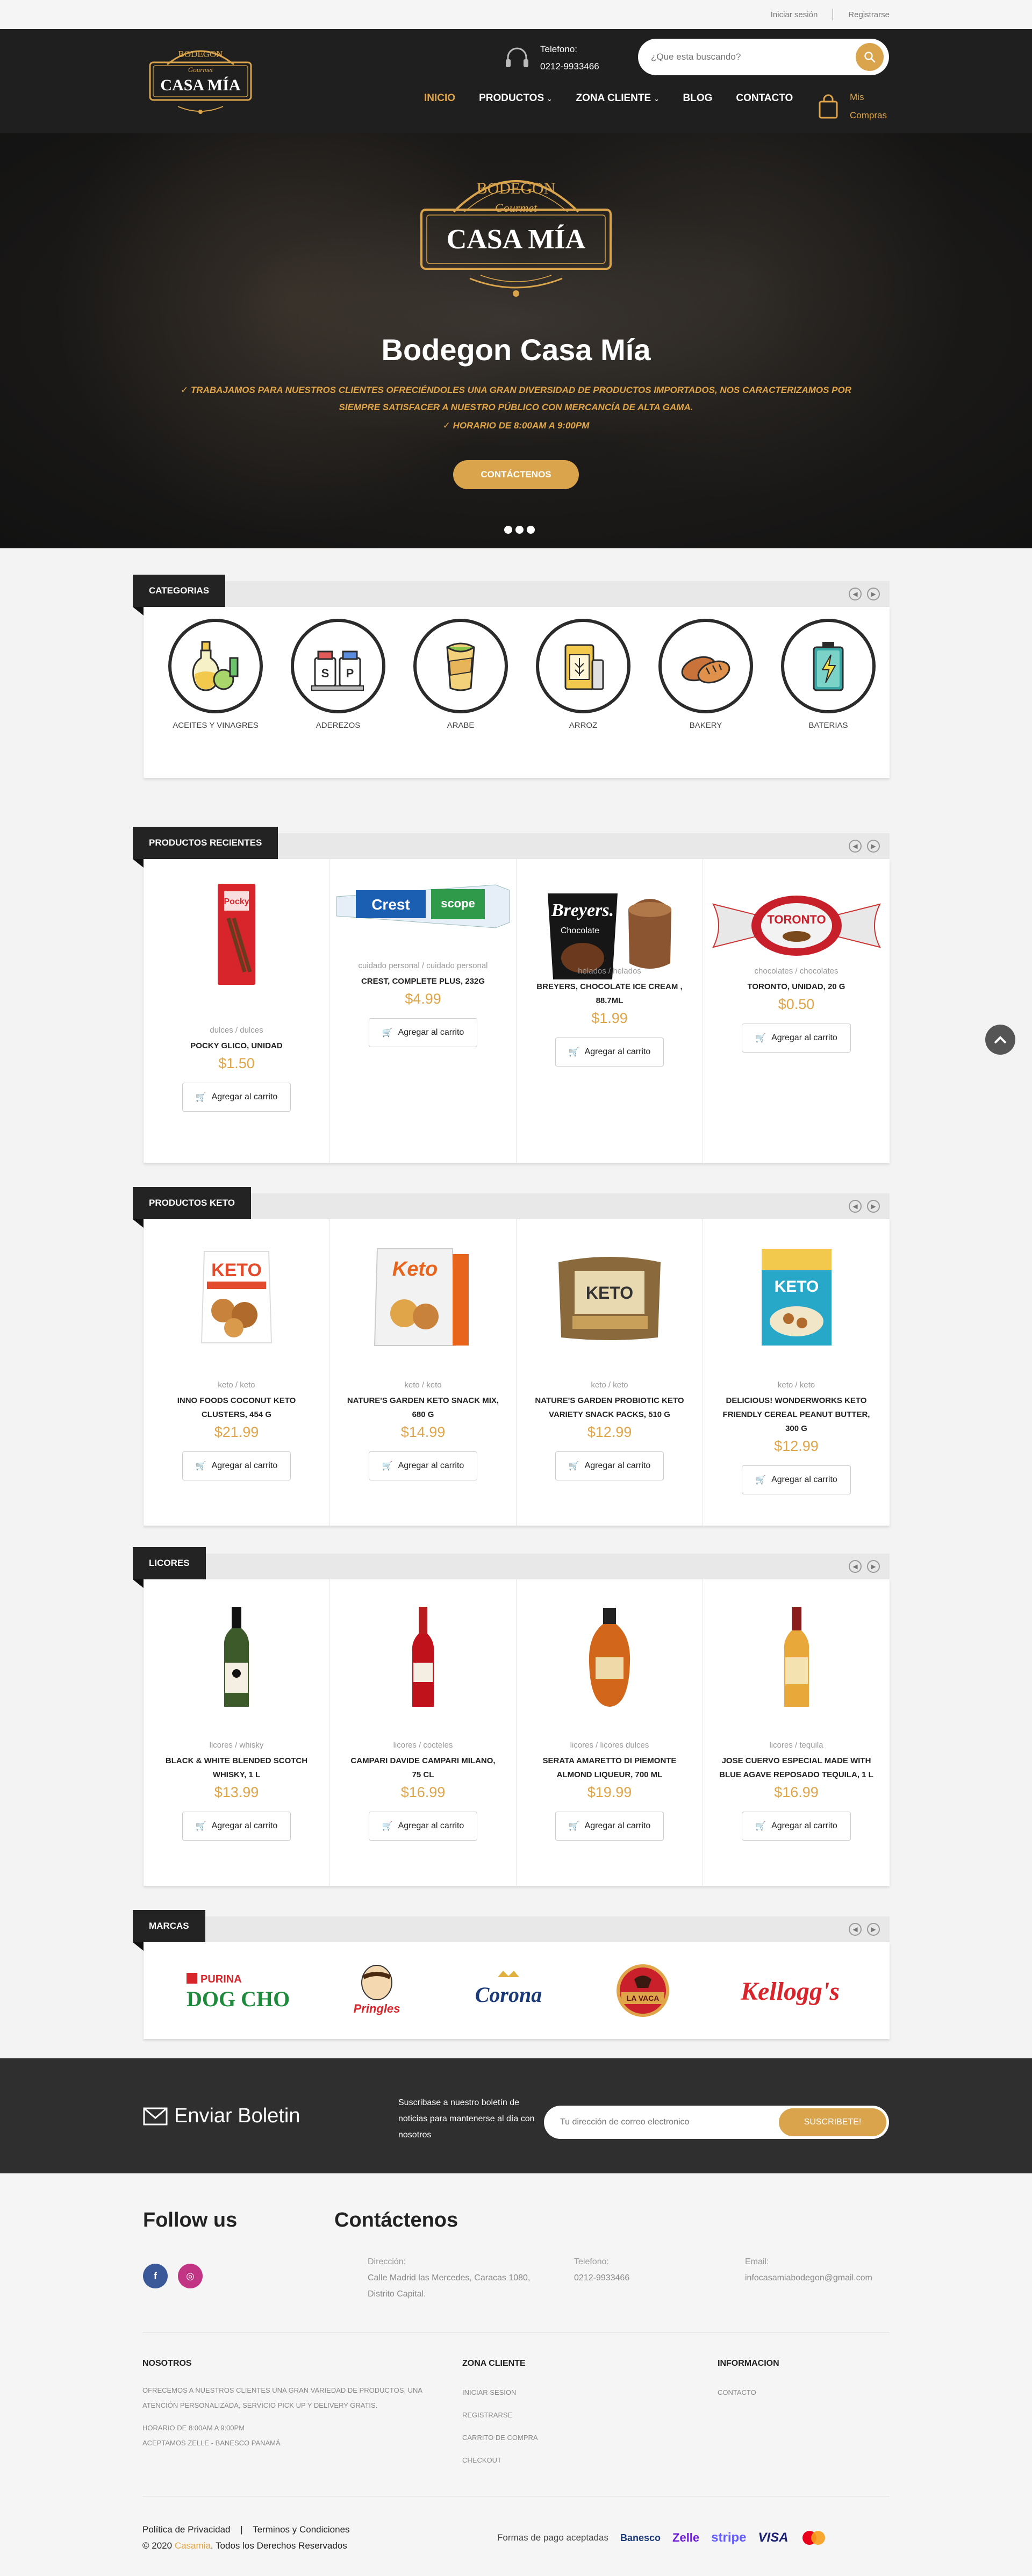  I want to click on search-button, so click(870, 57).